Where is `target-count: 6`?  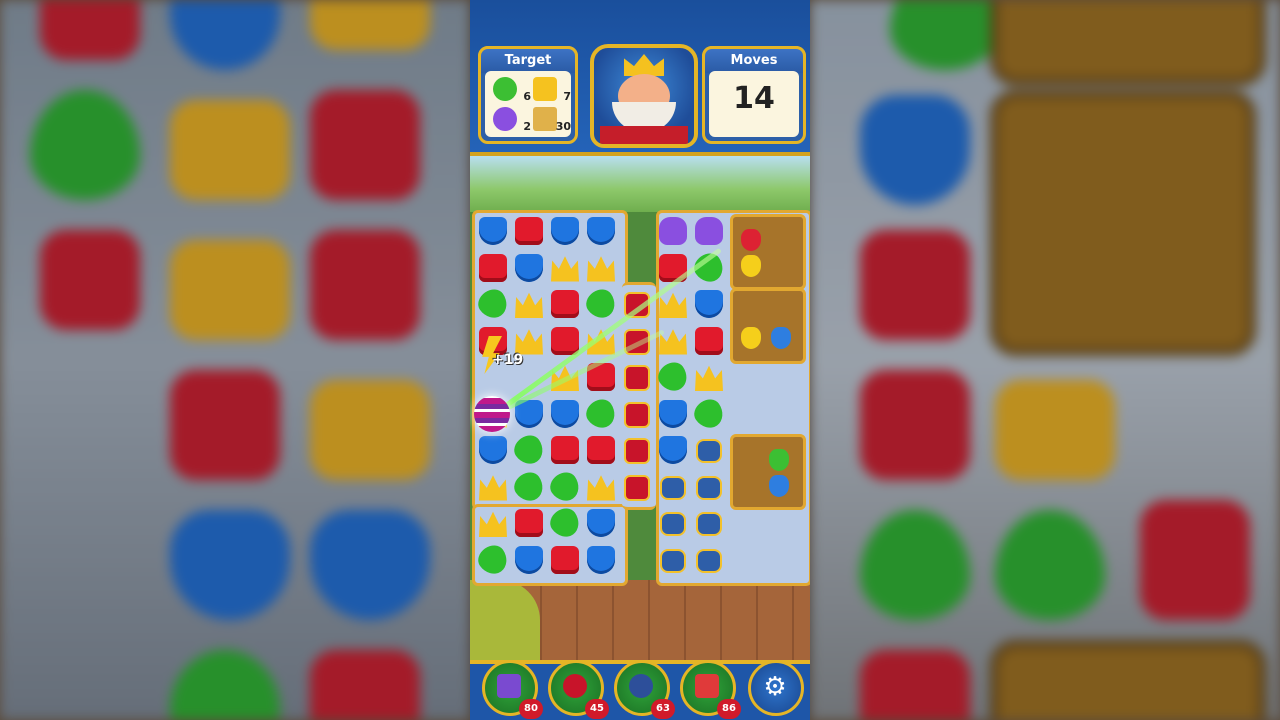
target-count: 6 is located at coordinates (527, 96).